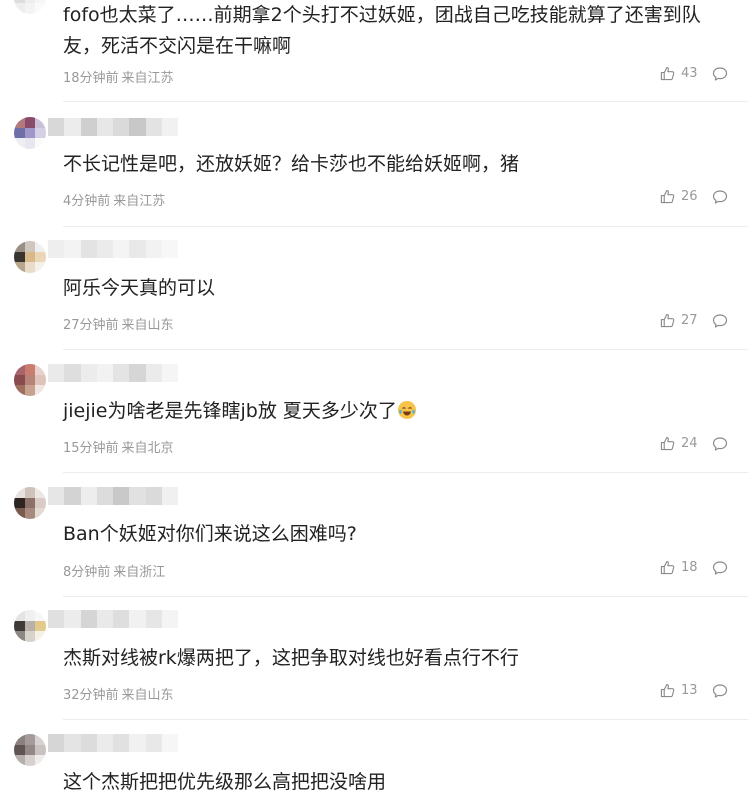 This screenshot has width=748, height=811. Describe the element at coordinates (114, 570) in the screenshot. I see `comment-meta: 8分钟前 来自浙江` at that location.